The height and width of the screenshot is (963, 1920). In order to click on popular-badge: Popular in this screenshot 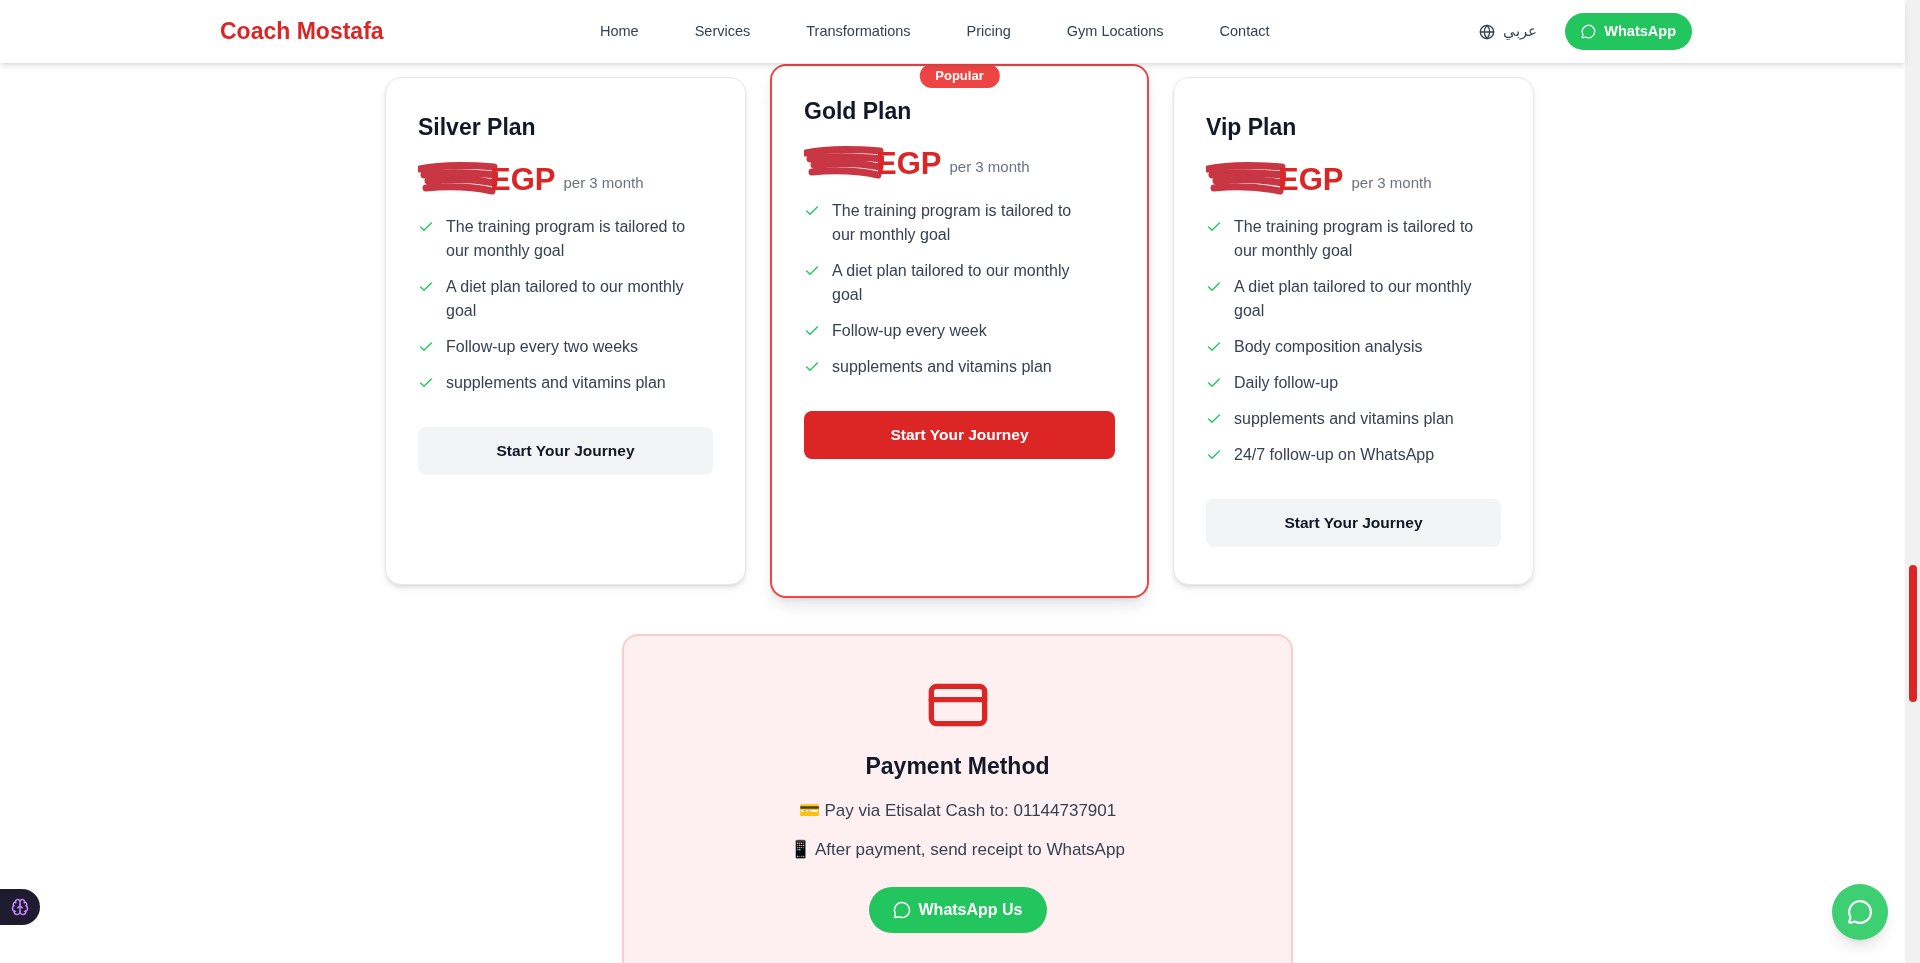, I will do `click(959, 76)`.